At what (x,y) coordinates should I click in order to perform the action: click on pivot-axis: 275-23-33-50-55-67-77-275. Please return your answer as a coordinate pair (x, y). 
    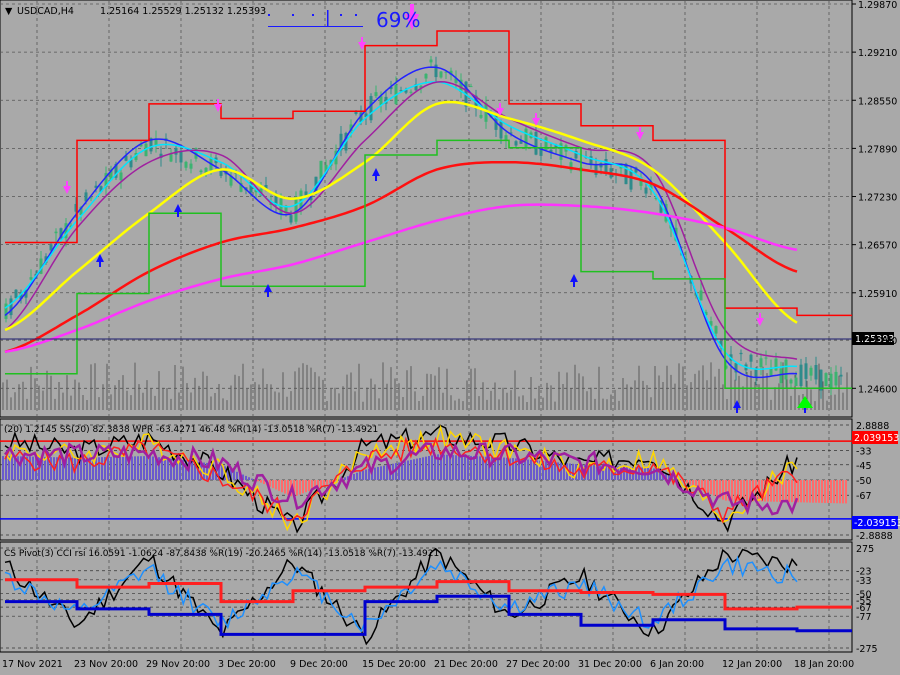
    Looking at the image, I should click on (867, 599).